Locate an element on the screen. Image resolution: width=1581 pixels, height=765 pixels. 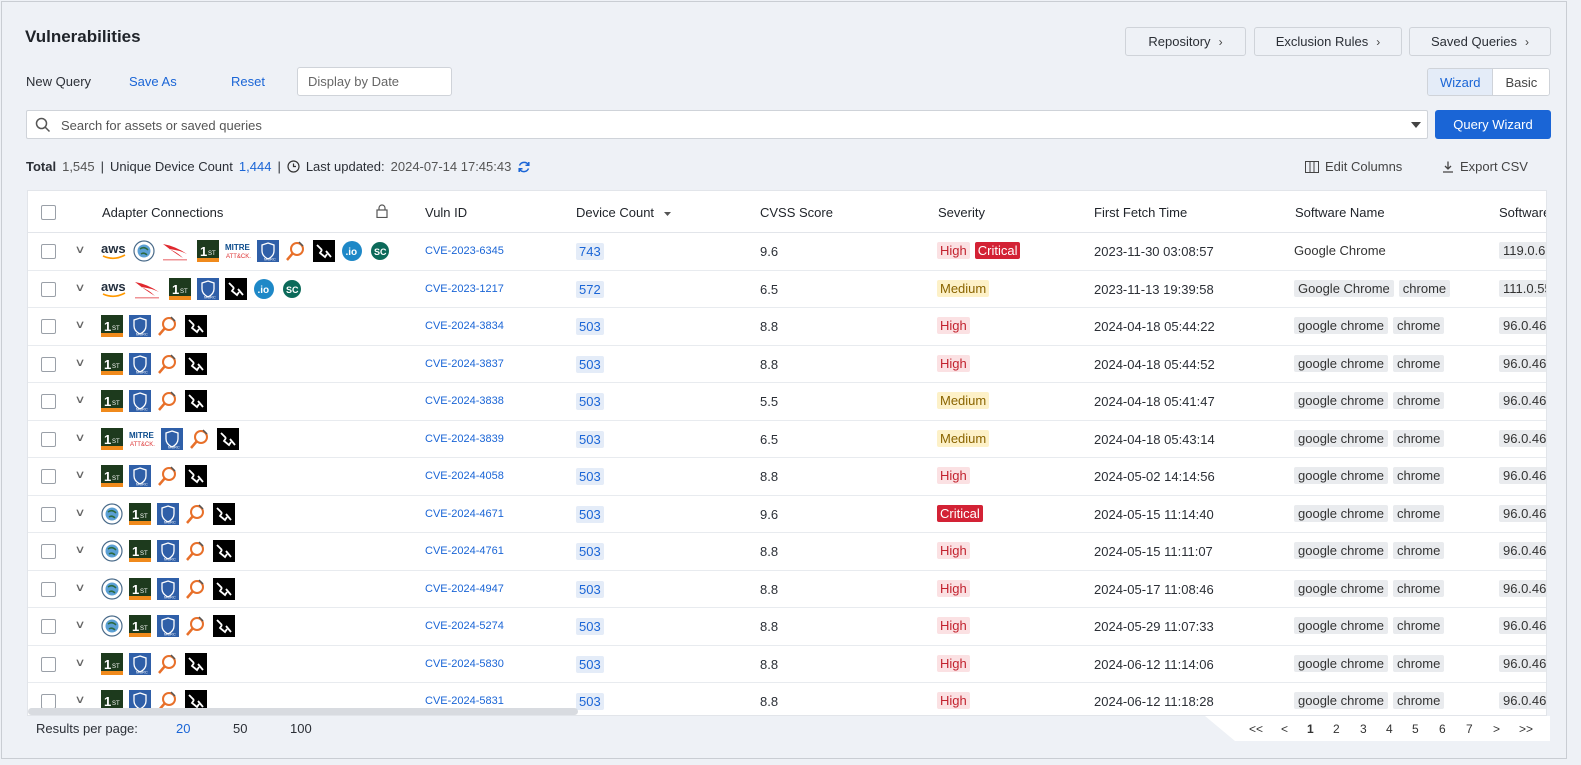
sort-desc-icon is located at coordinates (667, 214).